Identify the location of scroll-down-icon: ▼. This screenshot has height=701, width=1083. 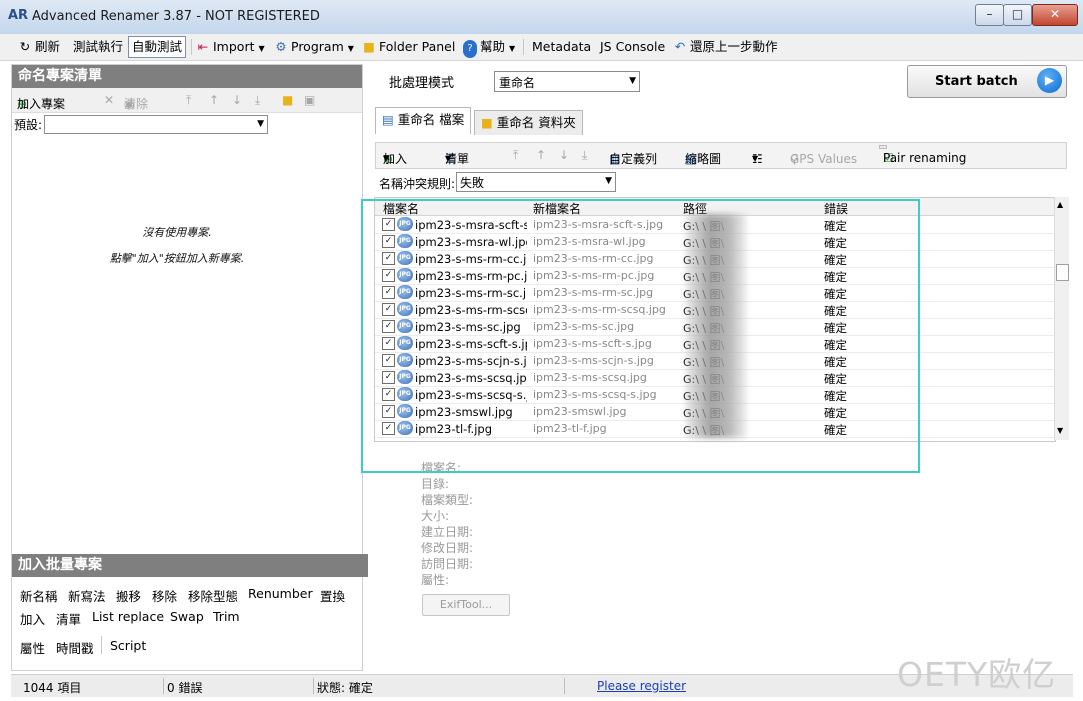
(1060, 430).